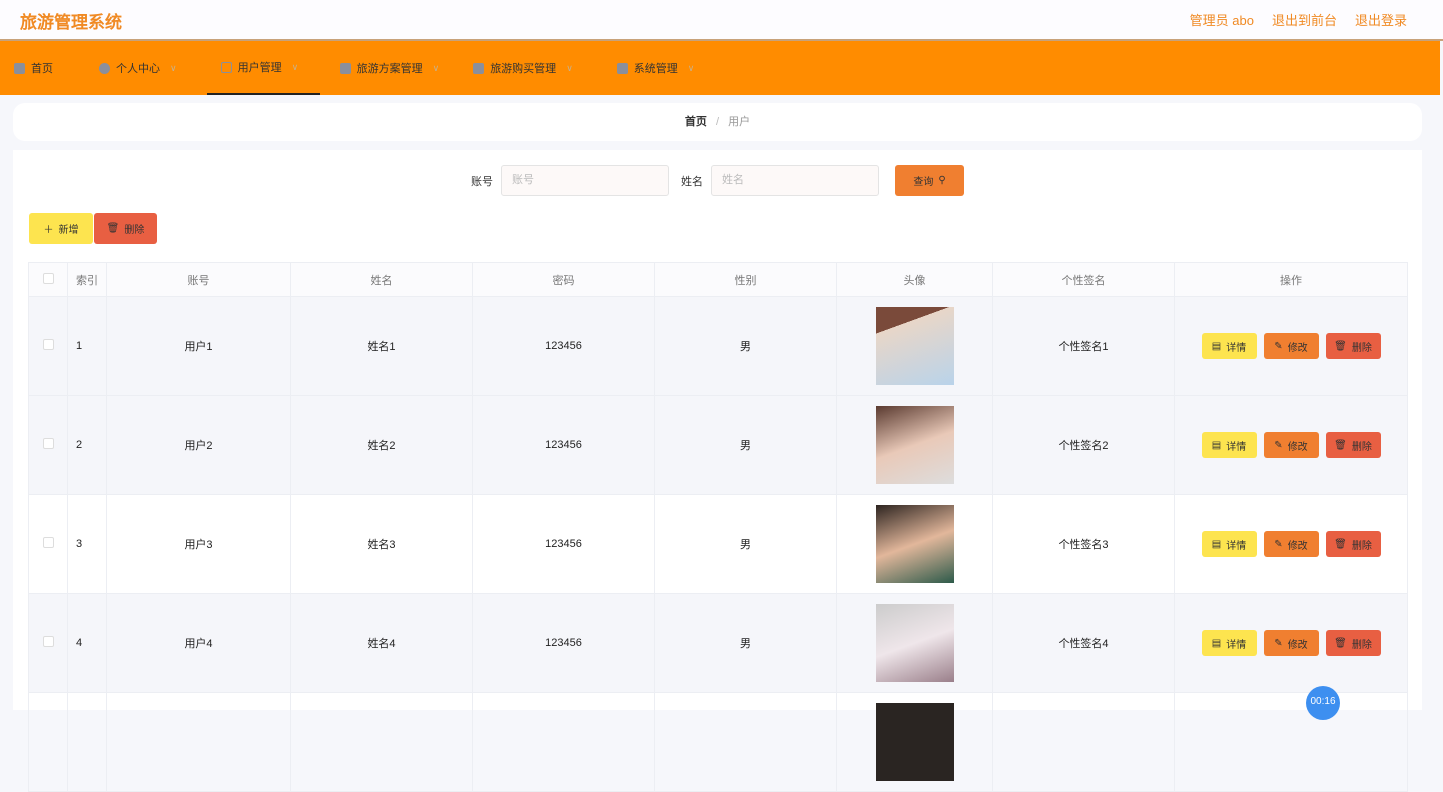 This screenshot has width=1443, height=792. I want to click on nav-profile: 个人中心 ∨, so click(138, 68).